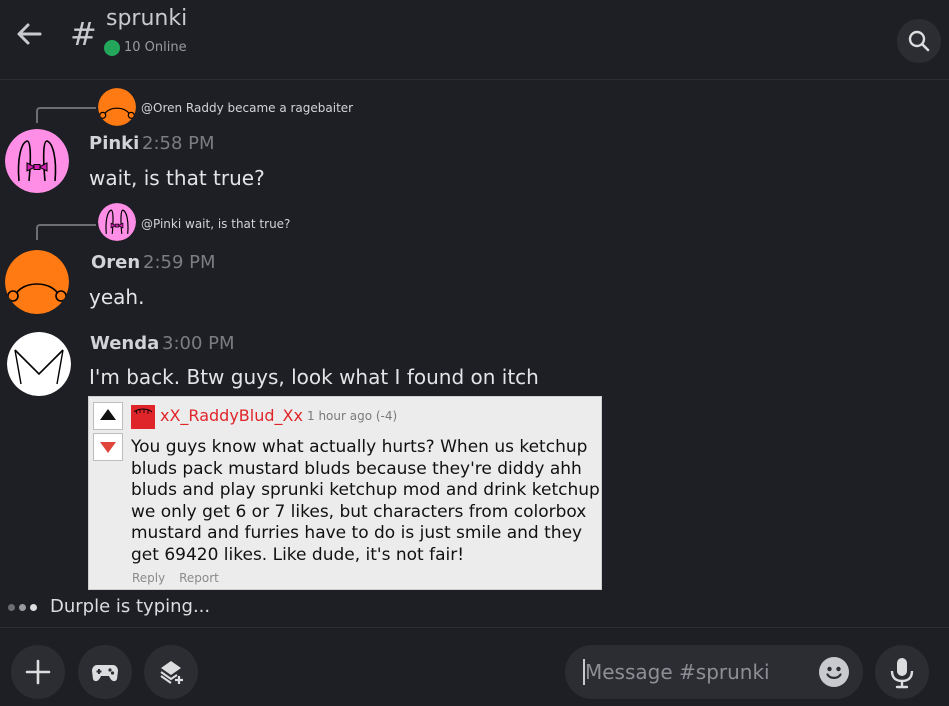 The image size is (949, 706). I want to click on stickers-button, so click(171, 672).